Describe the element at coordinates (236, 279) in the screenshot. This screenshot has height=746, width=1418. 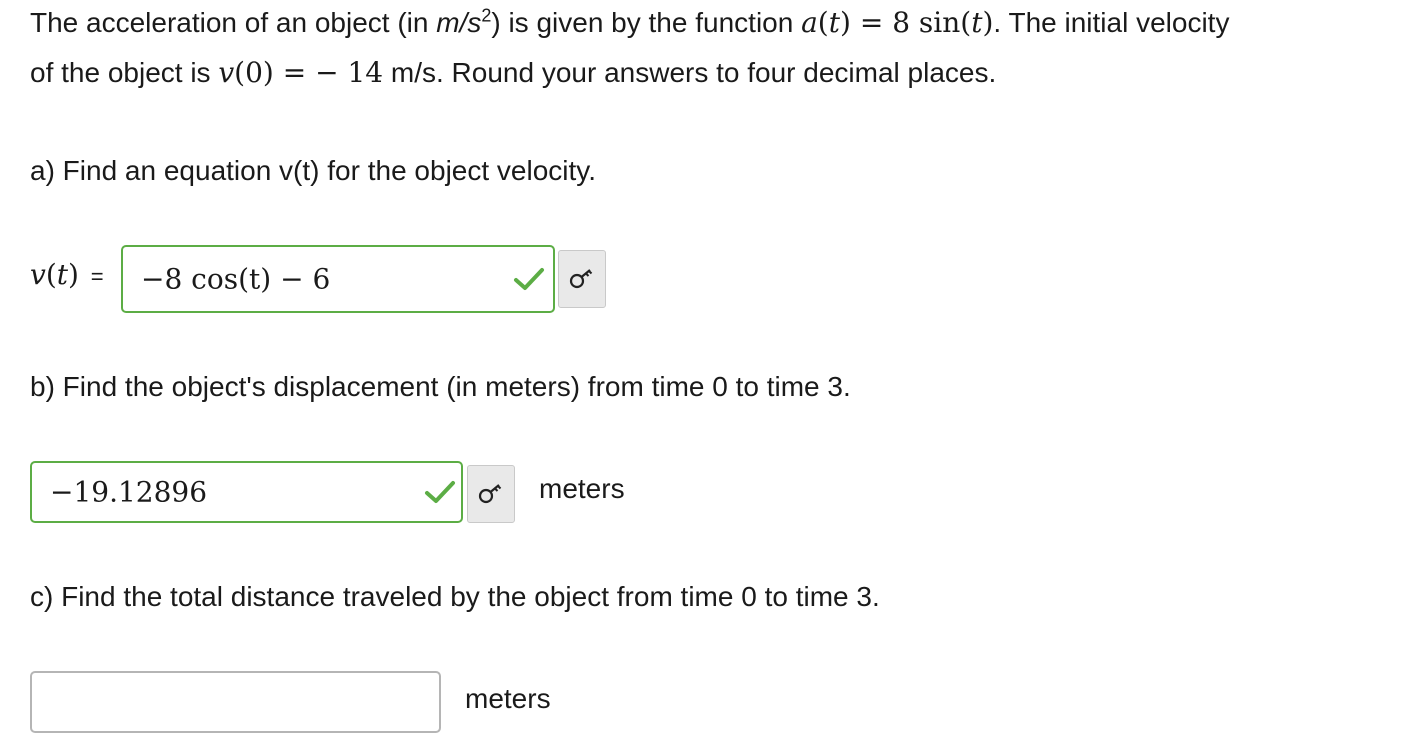
I see `velocity-answer-value: −8 cos(t) − 6` at that location.